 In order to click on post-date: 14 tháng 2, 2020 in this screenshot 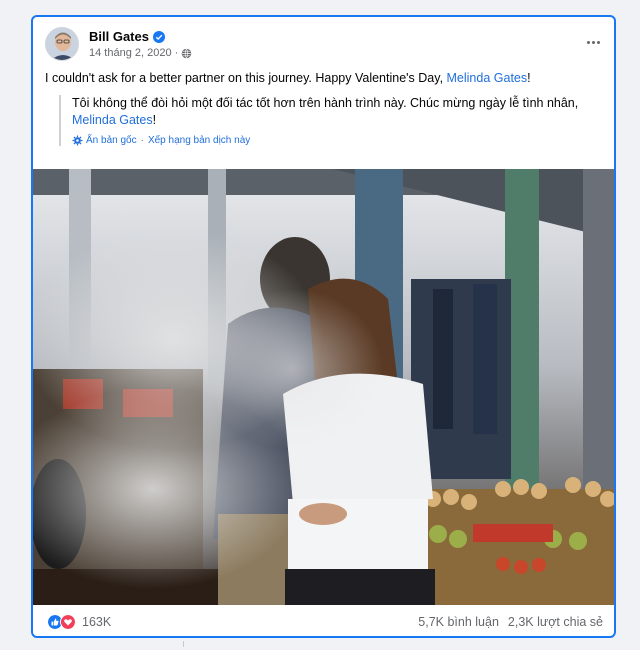, I will do `click(130, 53)`.